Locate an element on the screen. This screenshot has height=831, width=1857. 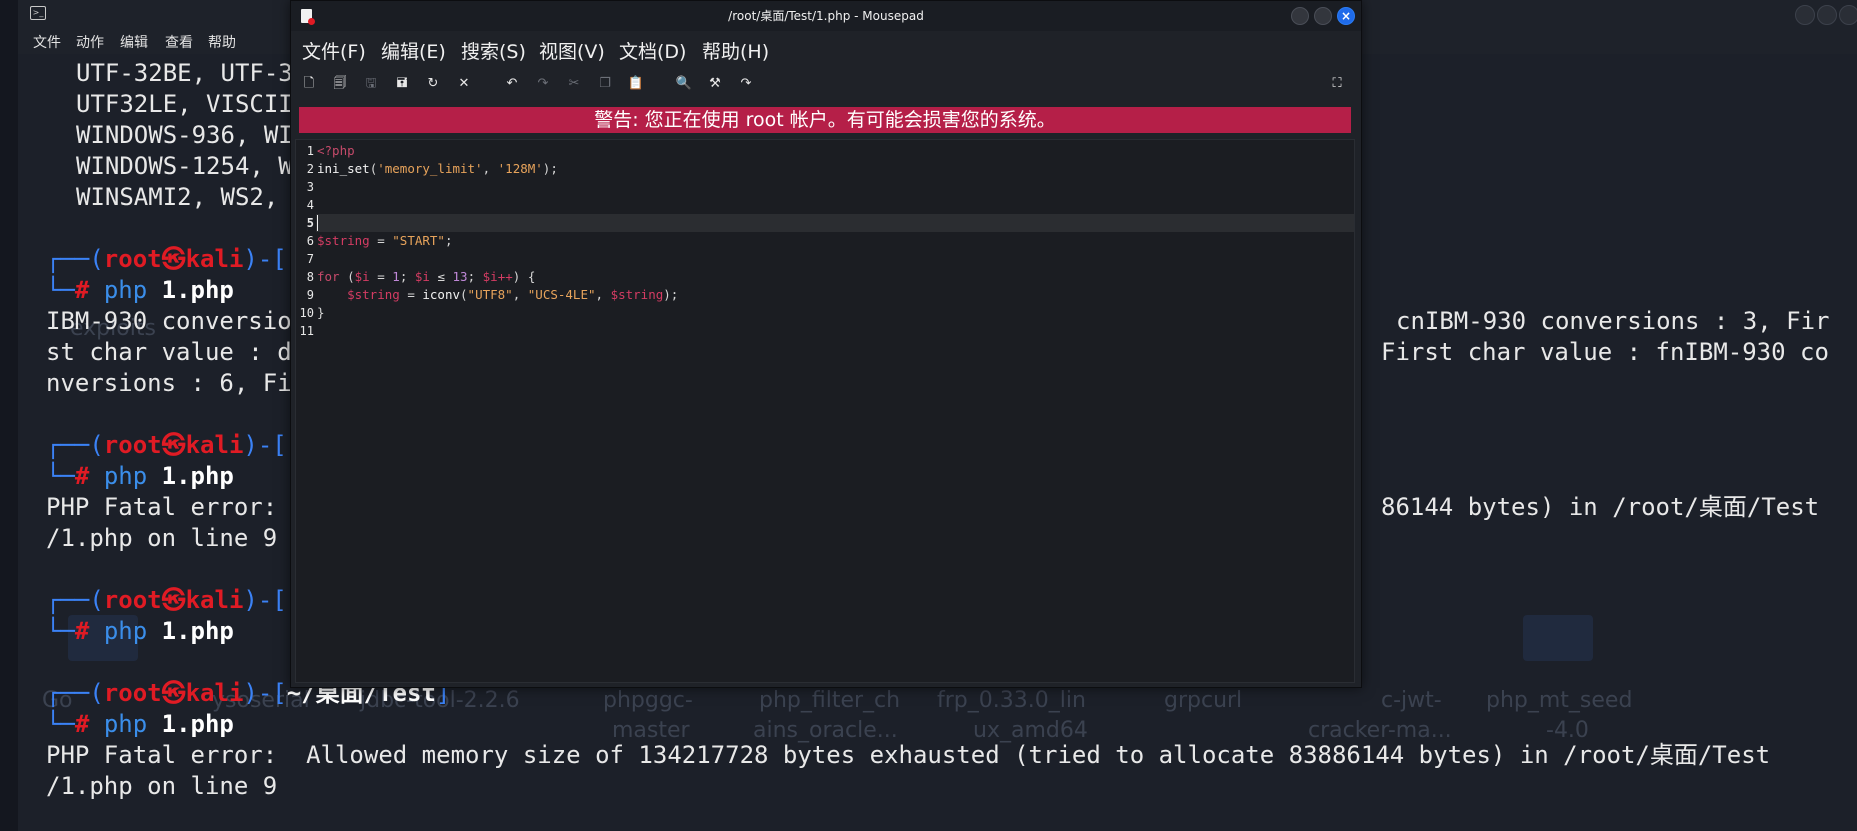
root-warning-banner: 警告: 您正在使用 root 帐户。有可能会损害您的系统。 is located at coordinates (825, 120).